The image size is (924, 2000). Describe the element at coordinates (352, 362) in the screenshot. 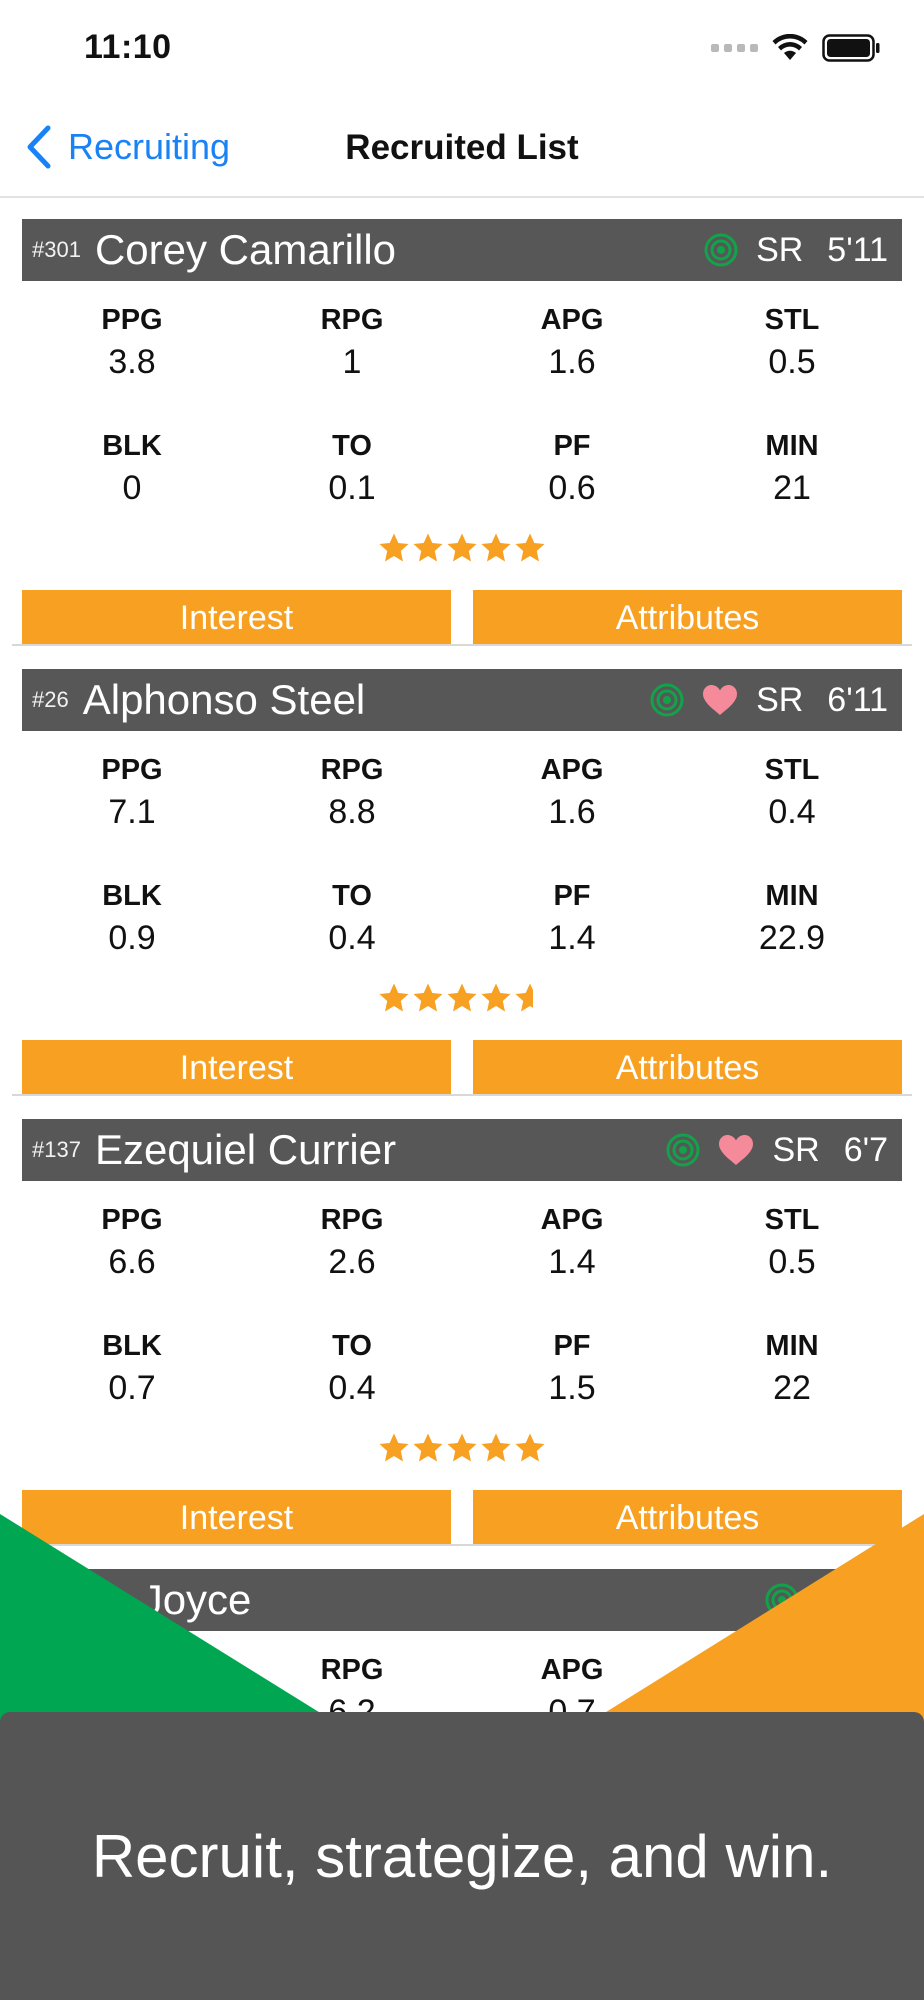

I see `stat-value: 1` at that location.